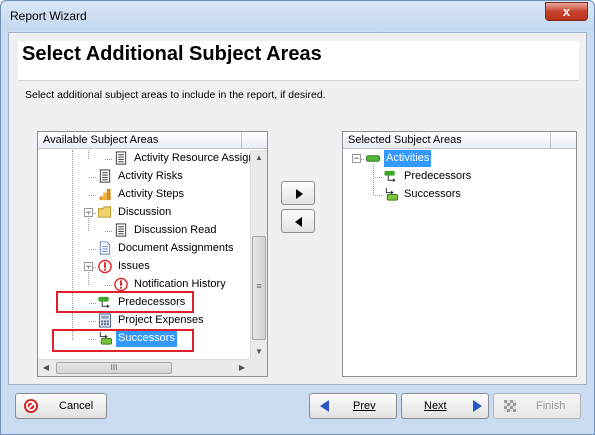  What do you see at coordinates (297, 410) in the screenshot?
I see `button-bar: Cancel Prev Next Finish` at bounding box center [297, 410].